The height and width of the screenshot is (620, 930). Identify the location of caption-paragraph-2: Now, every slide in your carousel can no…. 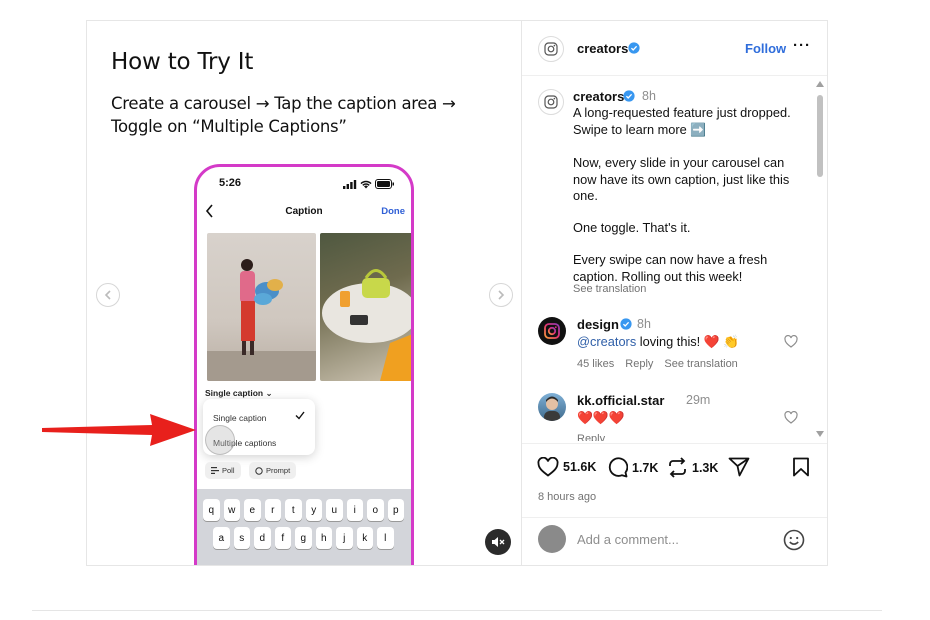
(681, 179).